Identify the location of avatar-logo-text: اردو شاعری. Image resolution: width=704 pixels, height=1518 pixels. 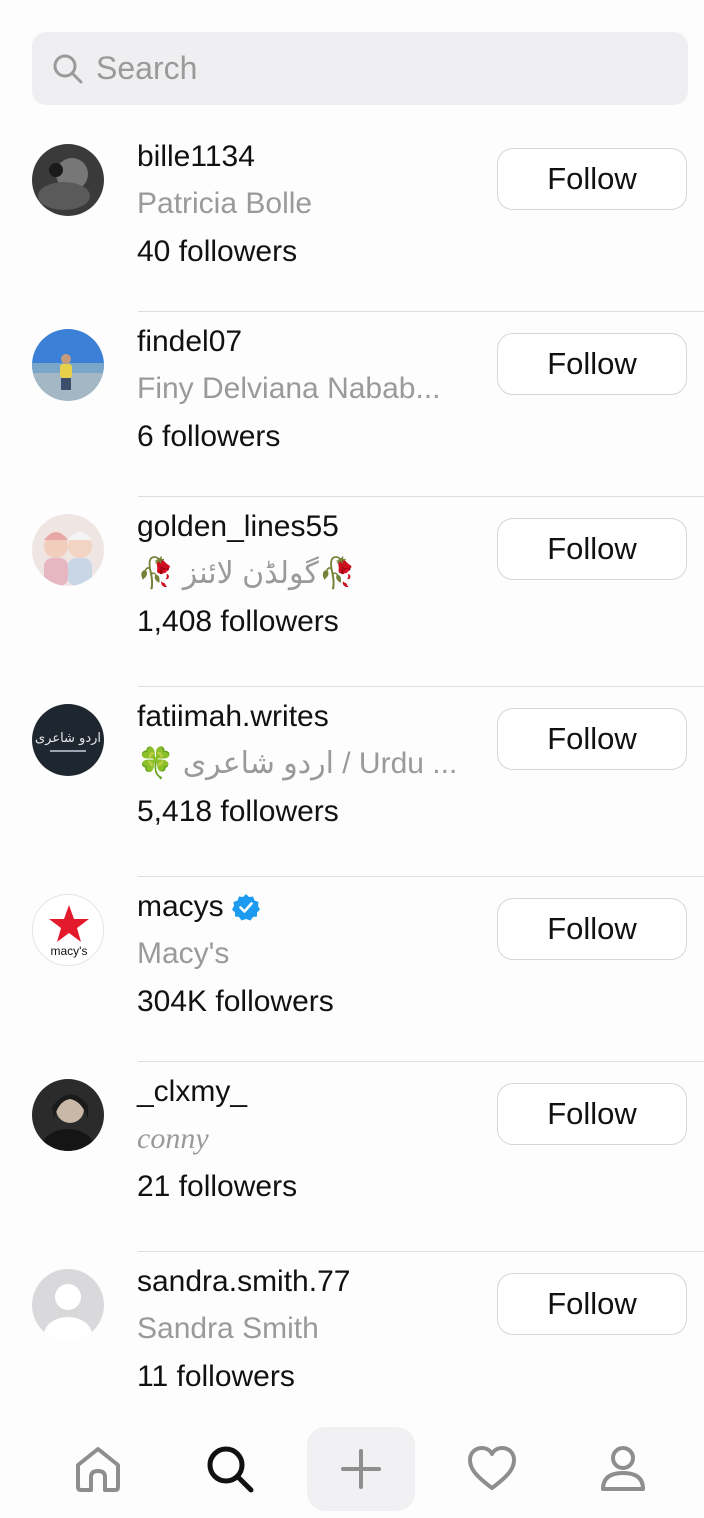
(68, 738).